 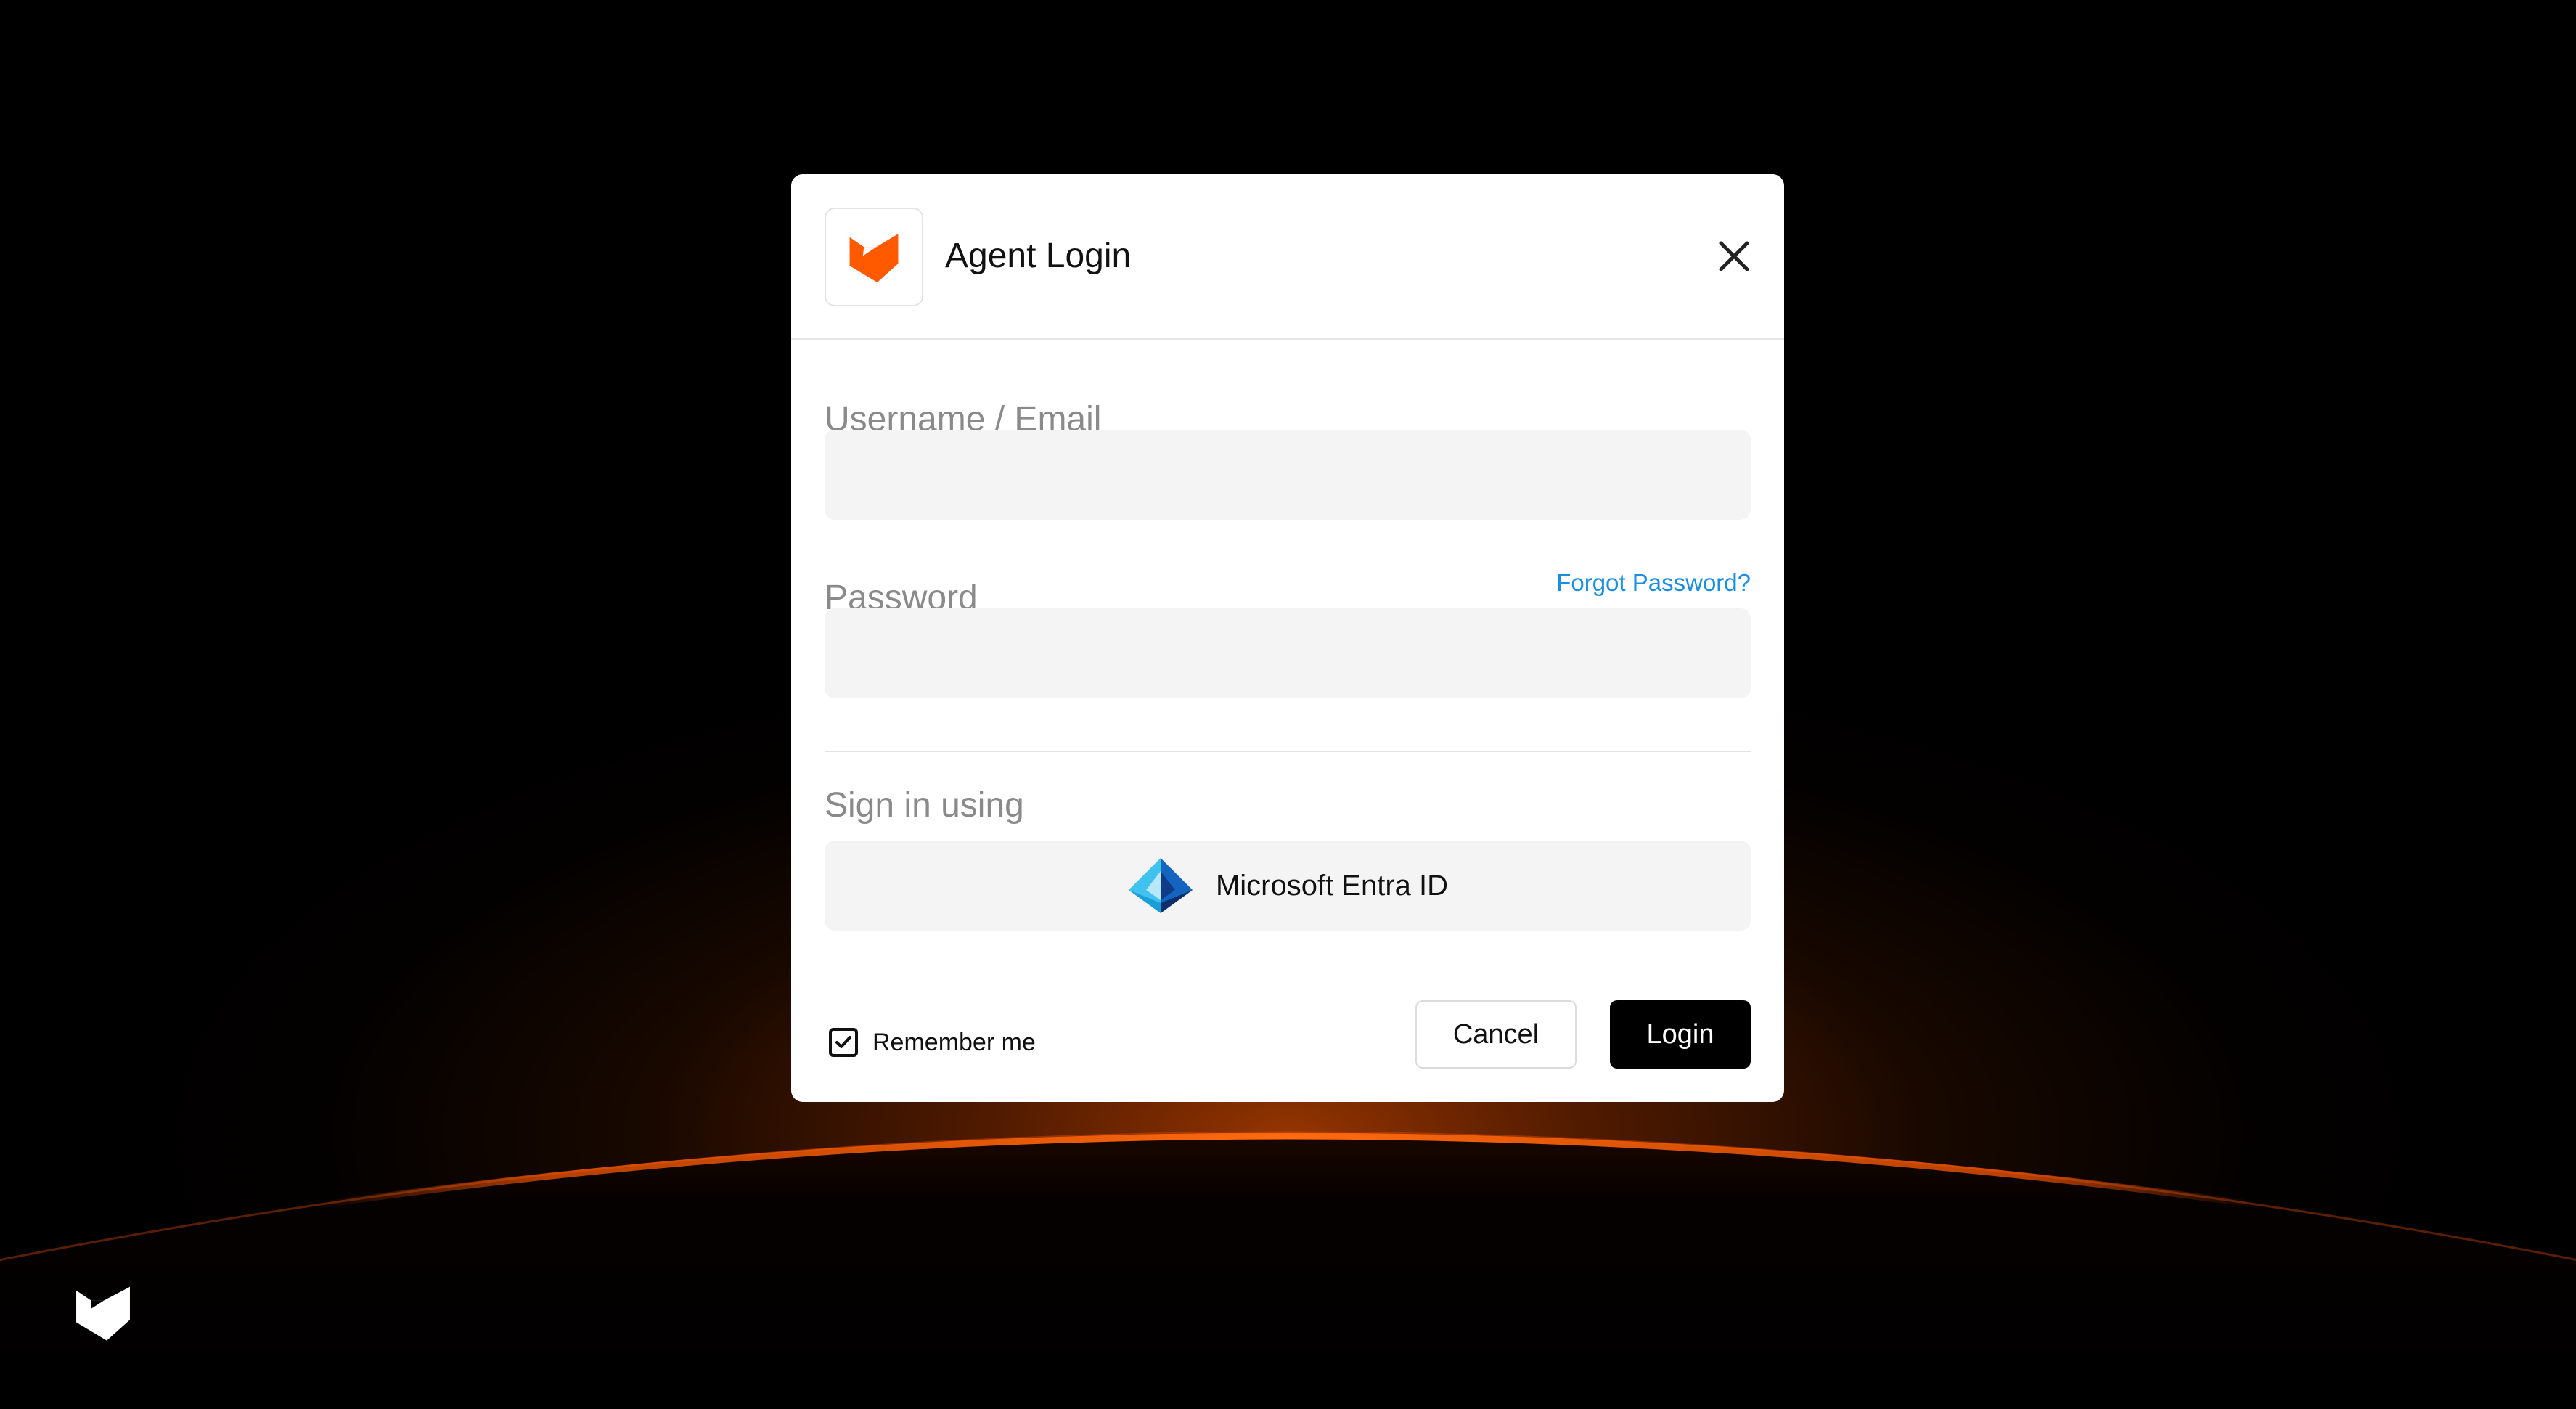 What do you see at coordinates (874, 257) in the screenshot?
I see `brand-shield-logo-icon` at bounding box center [874, 257].